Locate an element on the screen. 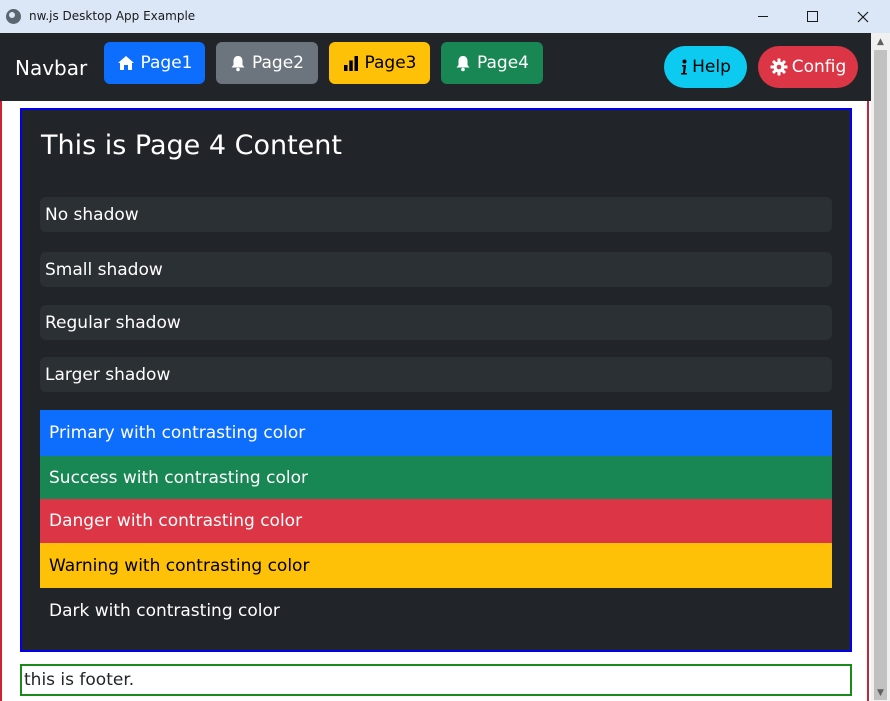 Image resolution: width=890 pixels, height=701 pixels. page1-button: Page1 is located at coordinates (154, 63).